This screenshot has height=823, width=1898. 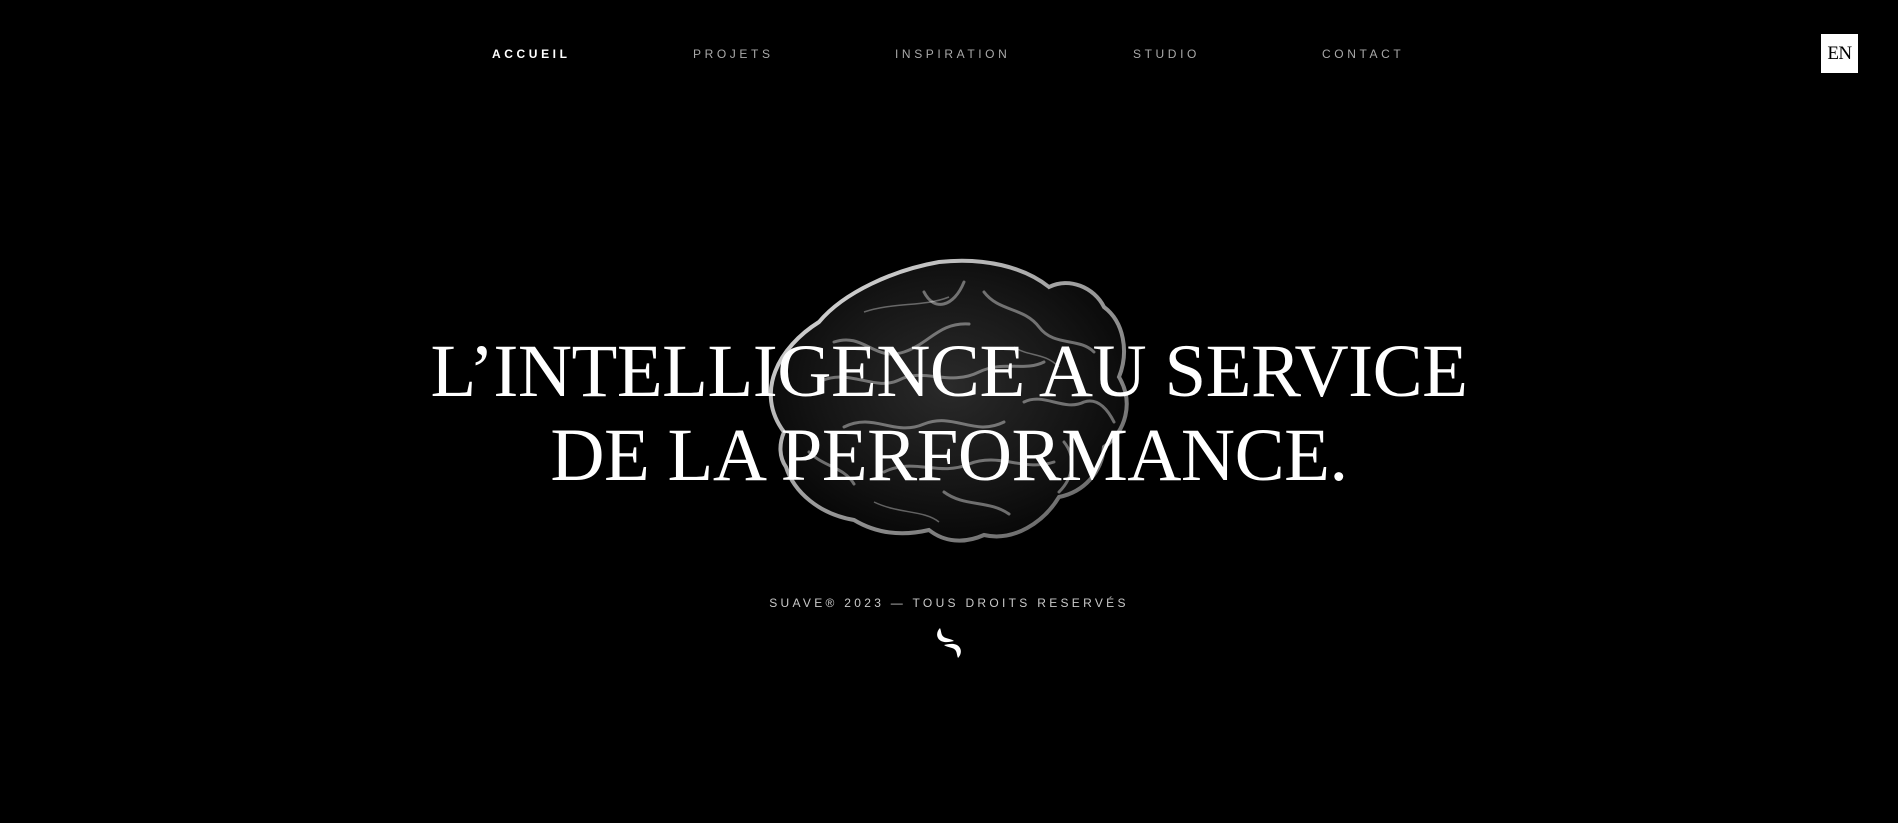 What do you see at coordinates (952, 54) in the screenshot?
I see `nav-item-inspiration: INSPIRATION` at bounding box center [952, 54].